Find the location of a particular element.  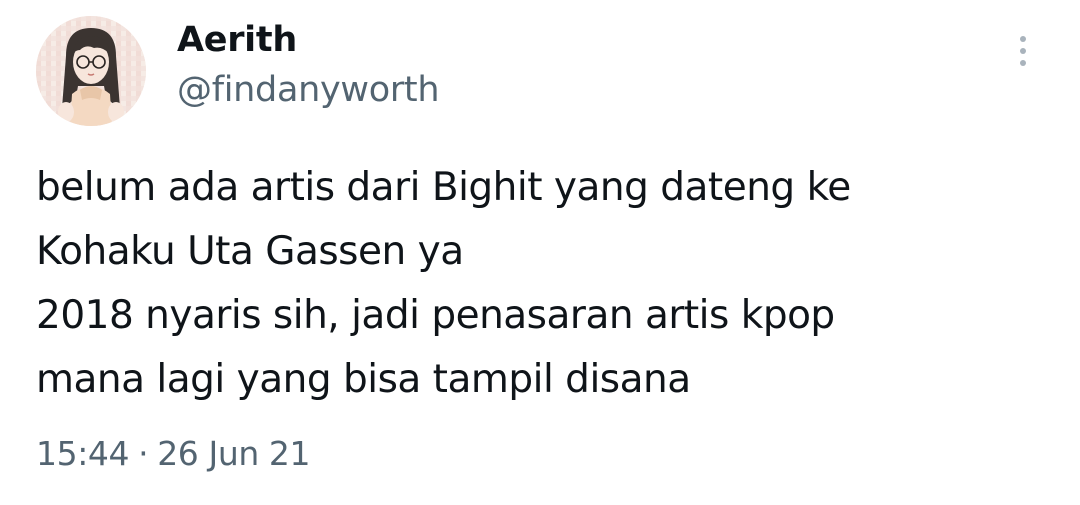

more-options-button is located at coordinates (1023, 56).